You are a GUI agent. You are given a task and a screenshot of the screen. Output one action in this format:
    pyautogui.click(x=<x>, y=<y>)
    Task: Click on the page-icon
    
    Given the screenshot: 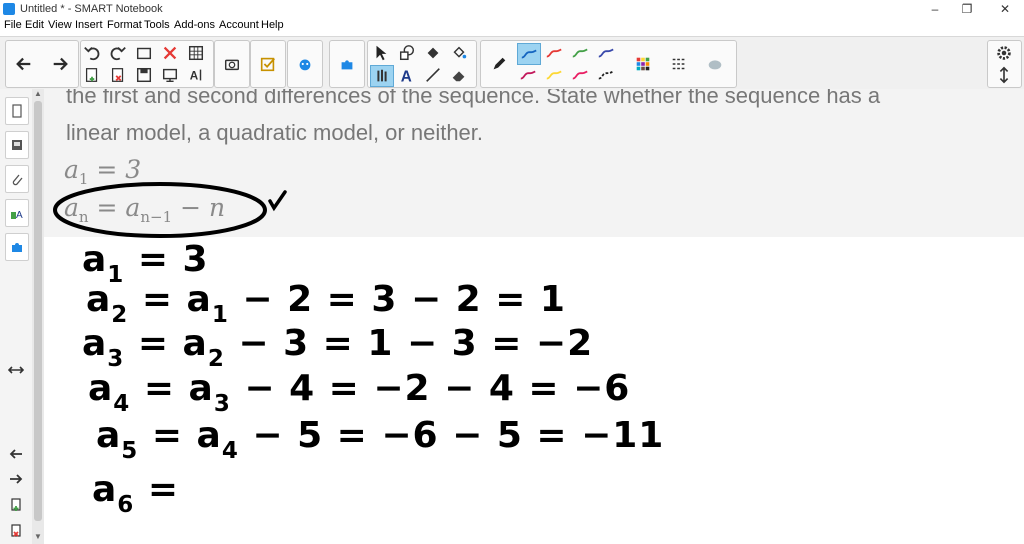 What is the action you would take?
    pyautogui.click(x=17, y=111)
    